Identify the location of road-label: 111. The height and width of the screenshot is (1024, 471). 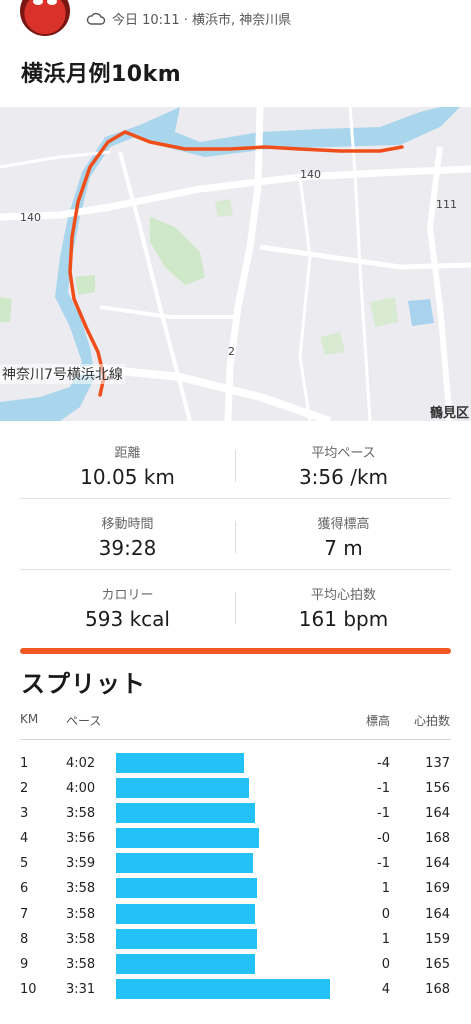
(446, 204).